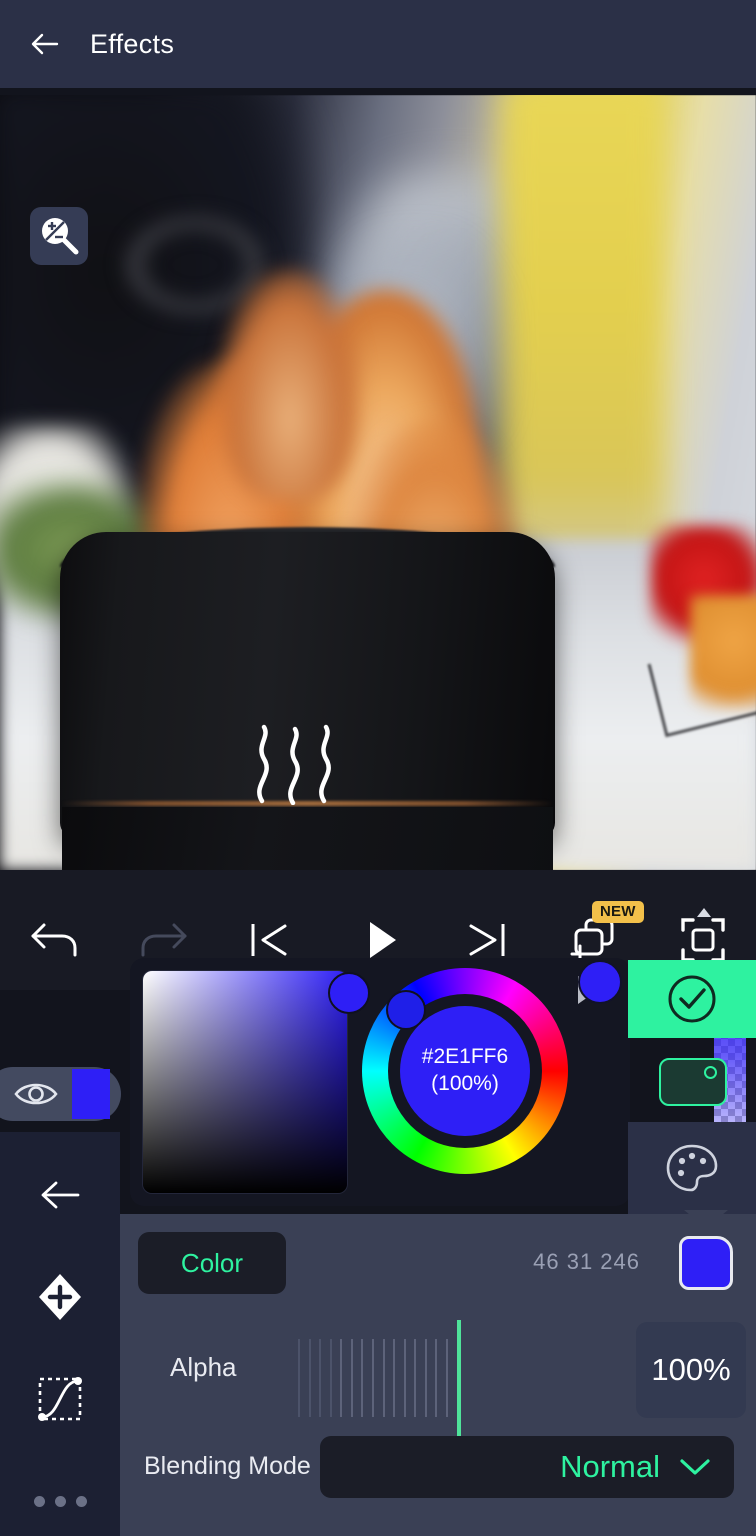 The width and height of the screenshot is (756, 1536). What do you see at coordinates (438, 1263) in the screenshot?
I see `color-row: Color 46 31 246` at bounding box center [438, 1263].